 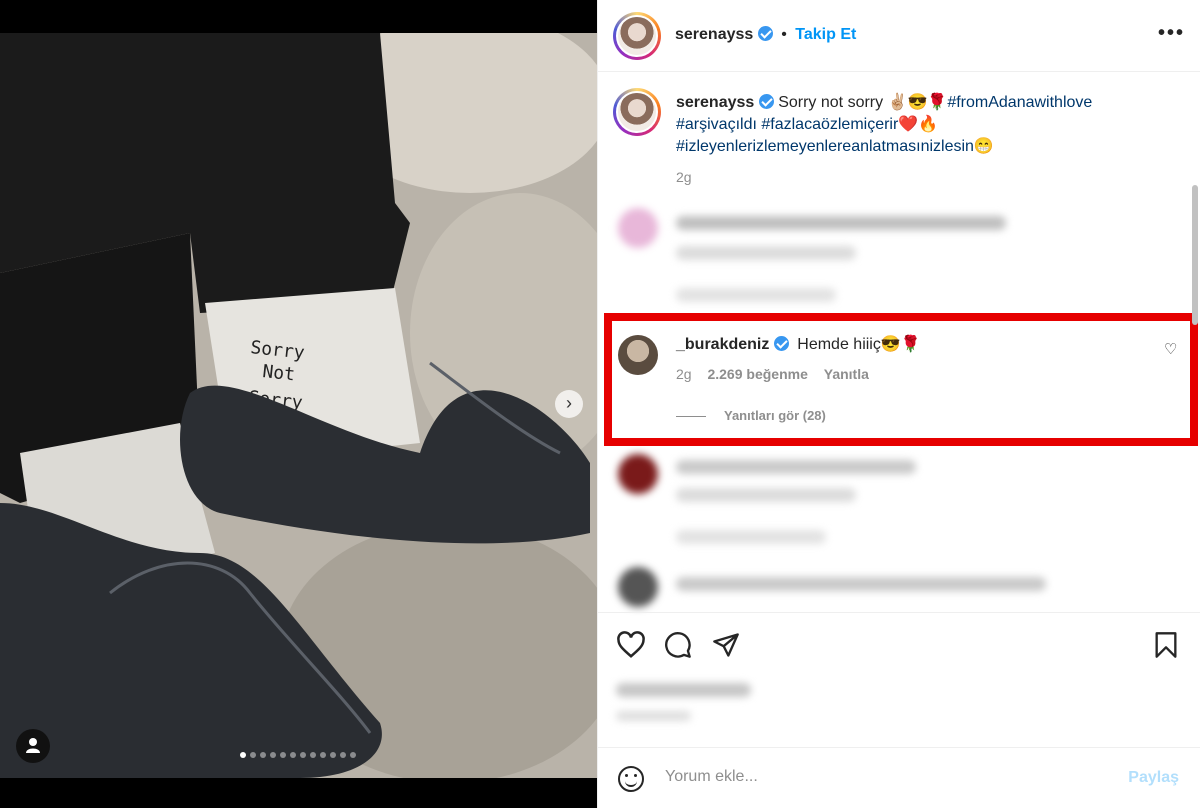 What do you see at coordinates (899, 36) in the screenshot?
I see `post-header: serenayss • Takip Et •••` at bounding box center [899, 36].